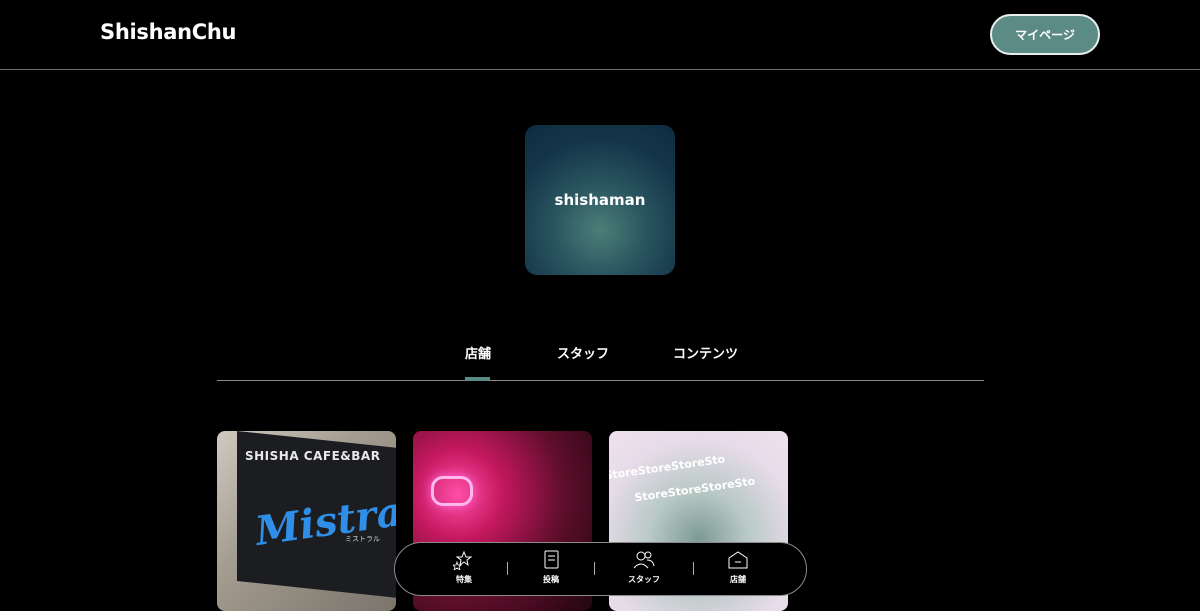 Image resolution: width=1200 pixels, height=611 pixels. What do you see at coordinates (705, 352) in the screenshot?
I see `tab-contents: コンテンツ` at bounding box center [705, 352].